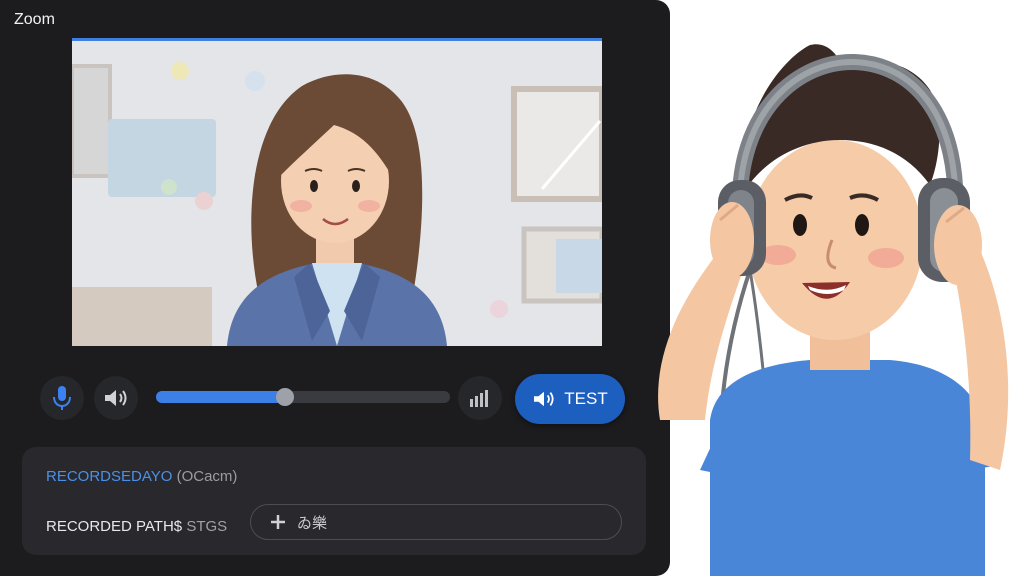 The image size is (1024, 576). I want to click on signal-button, so click(480, 398).